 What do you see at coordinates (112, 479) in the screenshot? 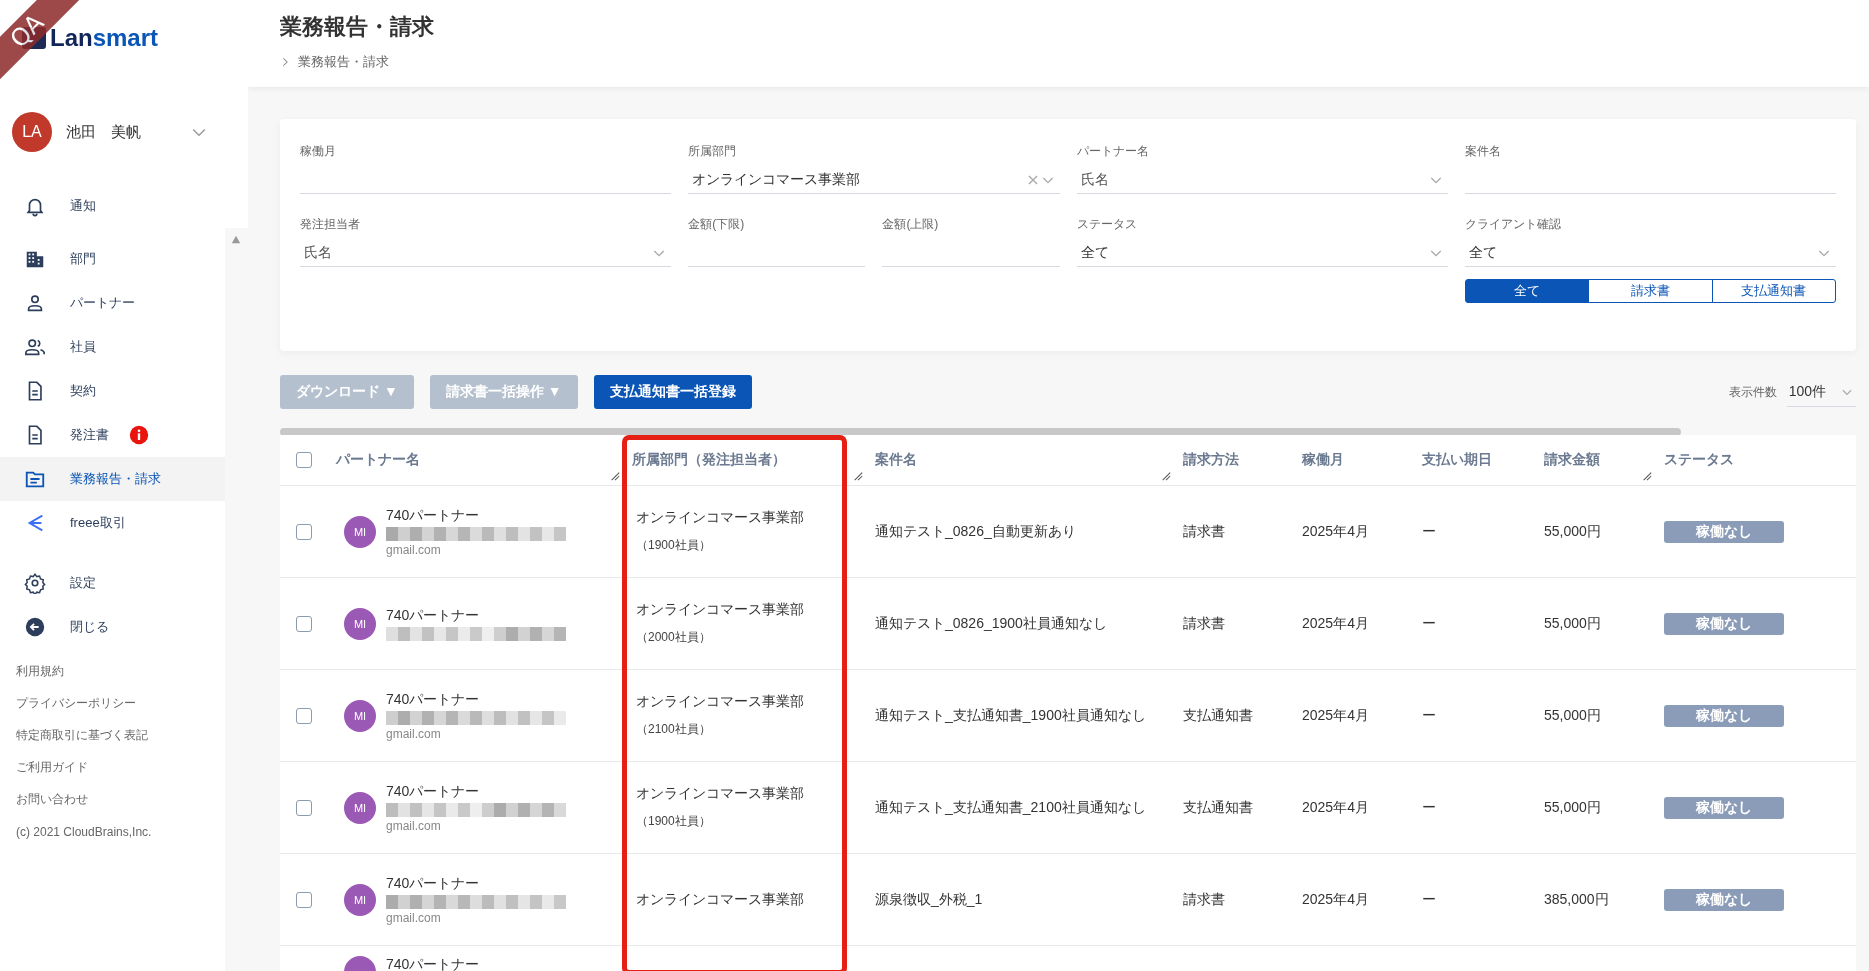
I see `nav-item: 業務報告・請求` at bounding box center [112, 479].